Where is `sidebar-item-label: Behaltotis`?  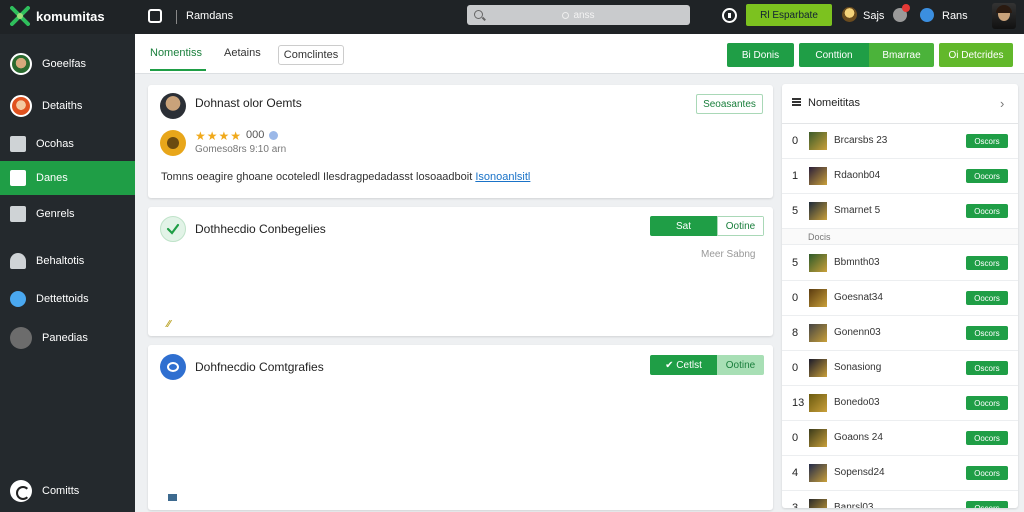 sidebar-item-label: Behaltotis is located at coordinates (60, 261).